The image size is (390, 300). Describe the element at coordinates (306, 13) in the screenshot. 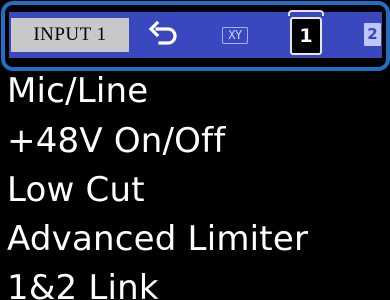

I see `selected-tab-bracket` at that location.